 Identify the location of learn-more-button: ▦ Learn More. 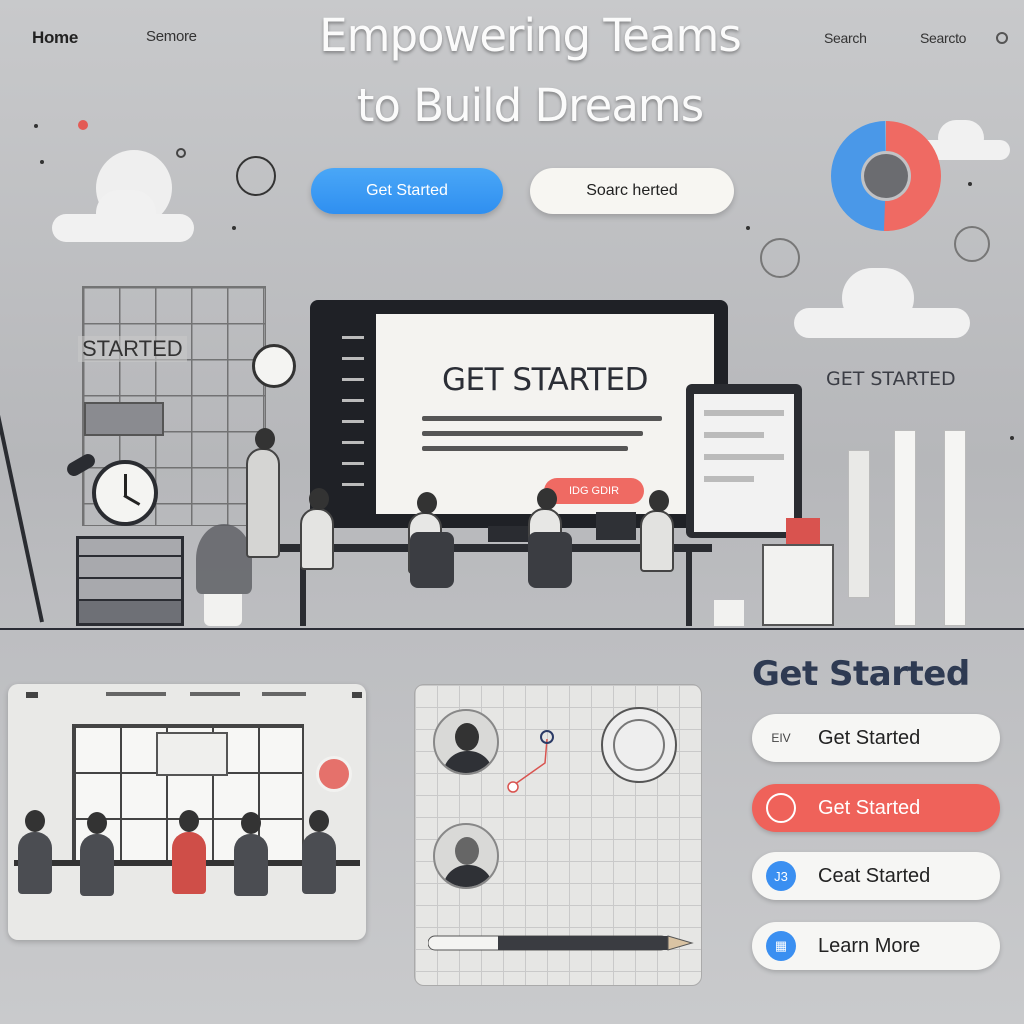
(876, 946).